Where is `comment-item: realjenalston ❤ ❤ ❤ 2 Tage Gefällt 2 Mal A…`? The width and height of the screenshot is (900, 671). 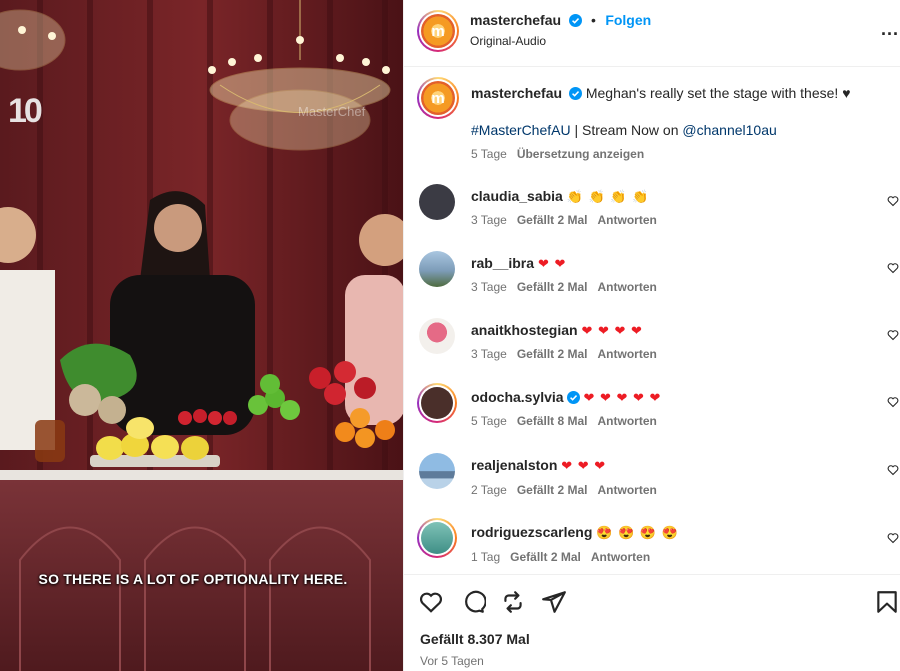 comment-item: realjenalston ❤ ❤ ❤ 2 Tage Gefällt 2 Mal A… is located at coordinates (652, 476).